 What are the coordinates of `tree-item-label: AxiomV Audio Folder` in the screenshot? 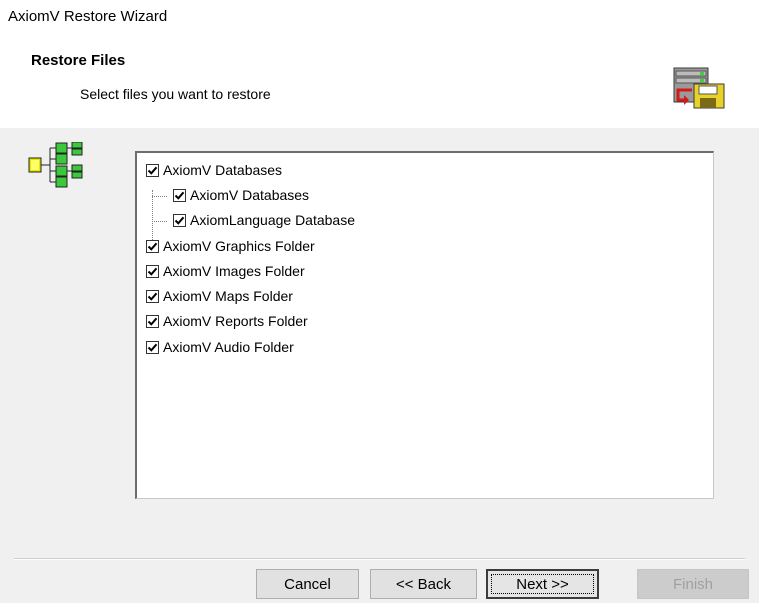 It's located at (228, 347).